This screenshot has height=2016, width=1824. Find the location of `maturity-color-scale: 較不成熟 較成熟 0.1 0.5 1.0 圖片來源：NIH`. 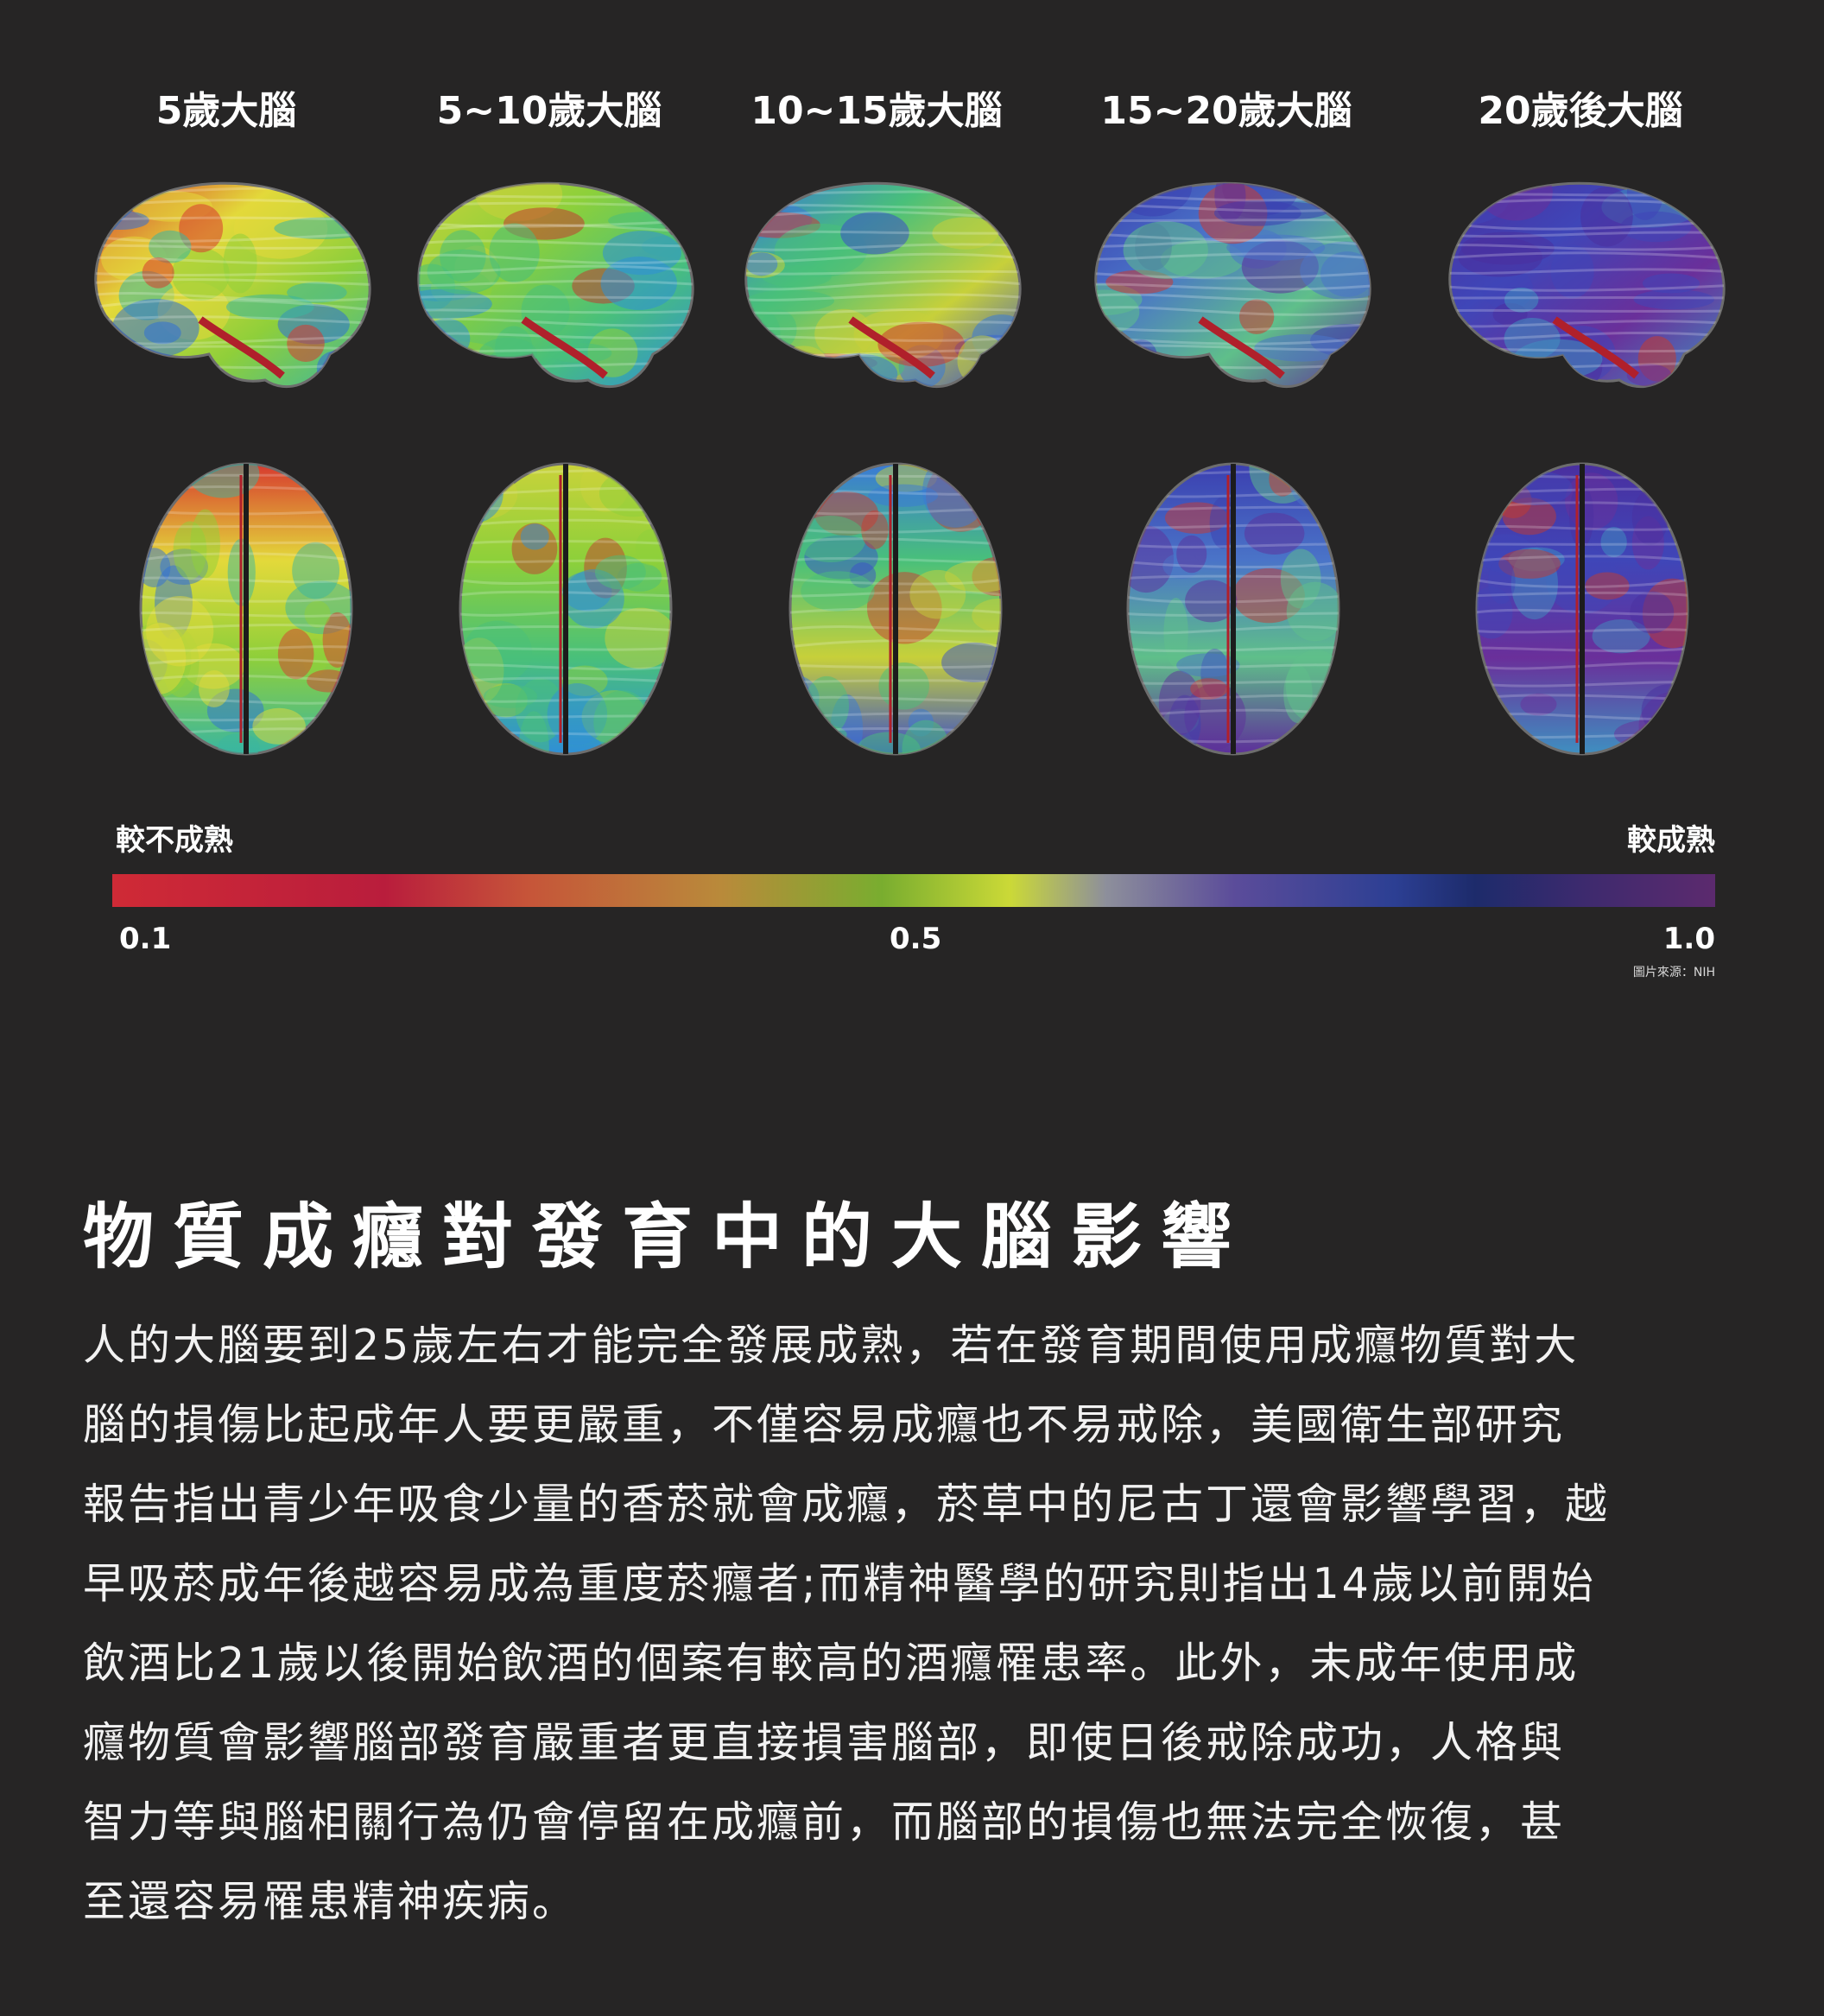

maturity-color-scale: 較不成熟 較成熟 0.1 0.5 1.0 圖片來源：NIH is located at coordinates (913, 898).